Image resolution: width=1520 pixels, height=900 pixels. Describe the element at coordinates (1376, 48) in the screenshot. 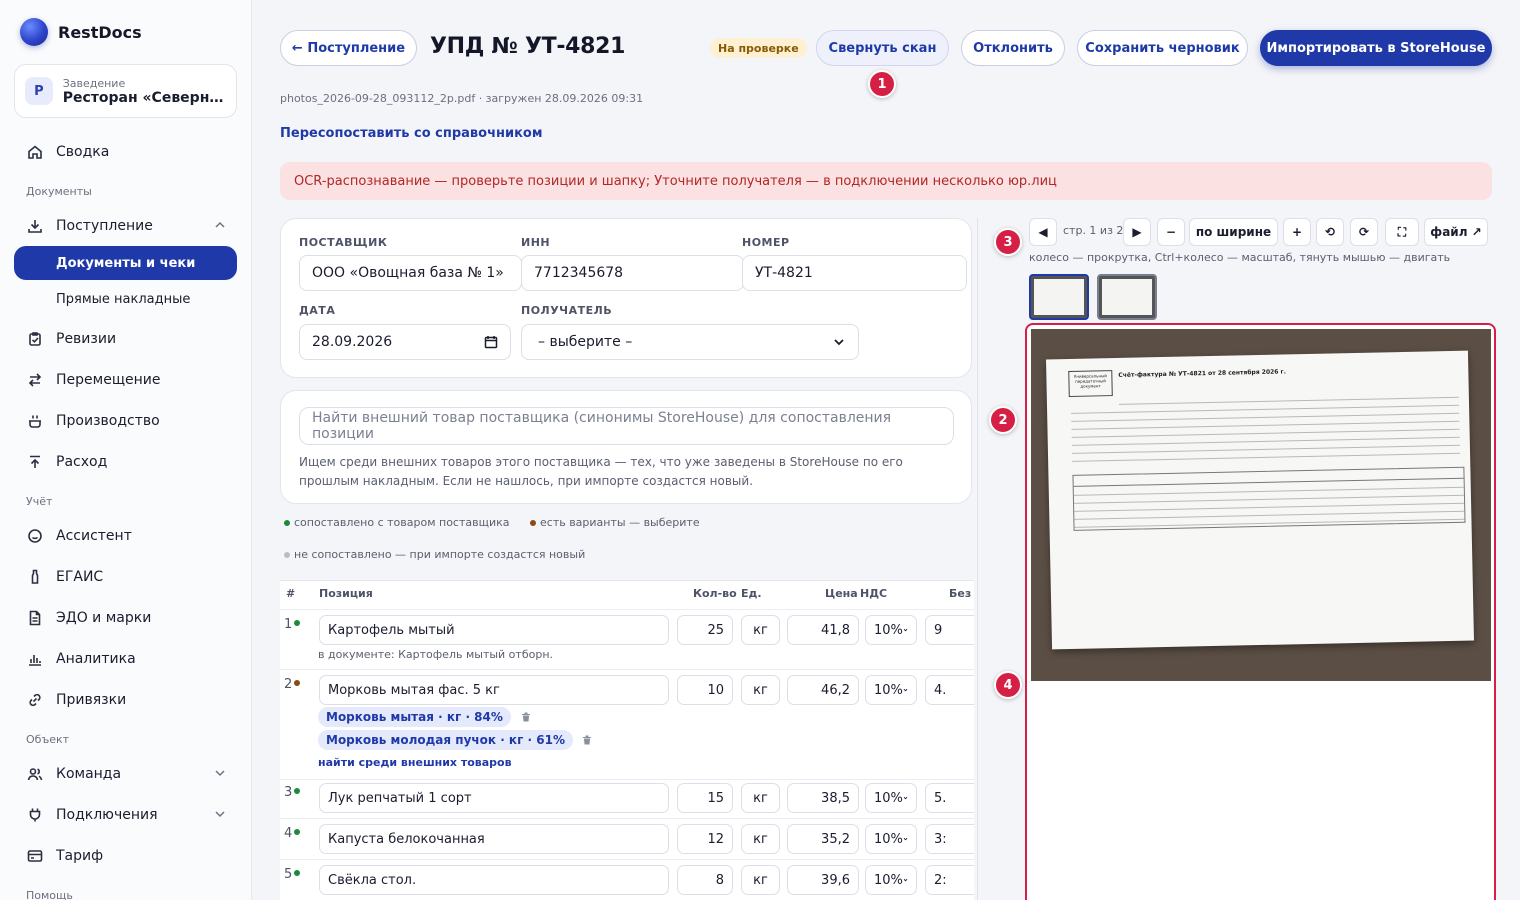

I see `import-button: Импортировать в StoreHouse` at that location.